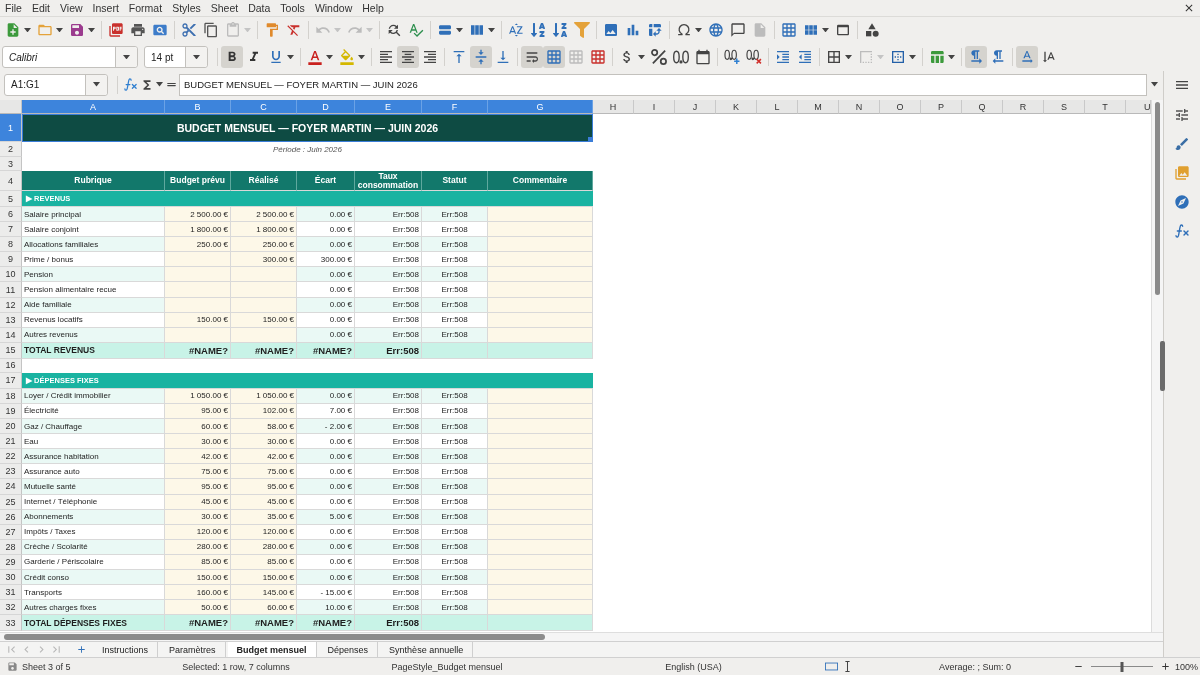 This screenshot has width=1200, height=675. What do you see at coordinates (70, 57) in the screenshot?
I see `font-name-field: Calibri` at bounding box center [70, 57].